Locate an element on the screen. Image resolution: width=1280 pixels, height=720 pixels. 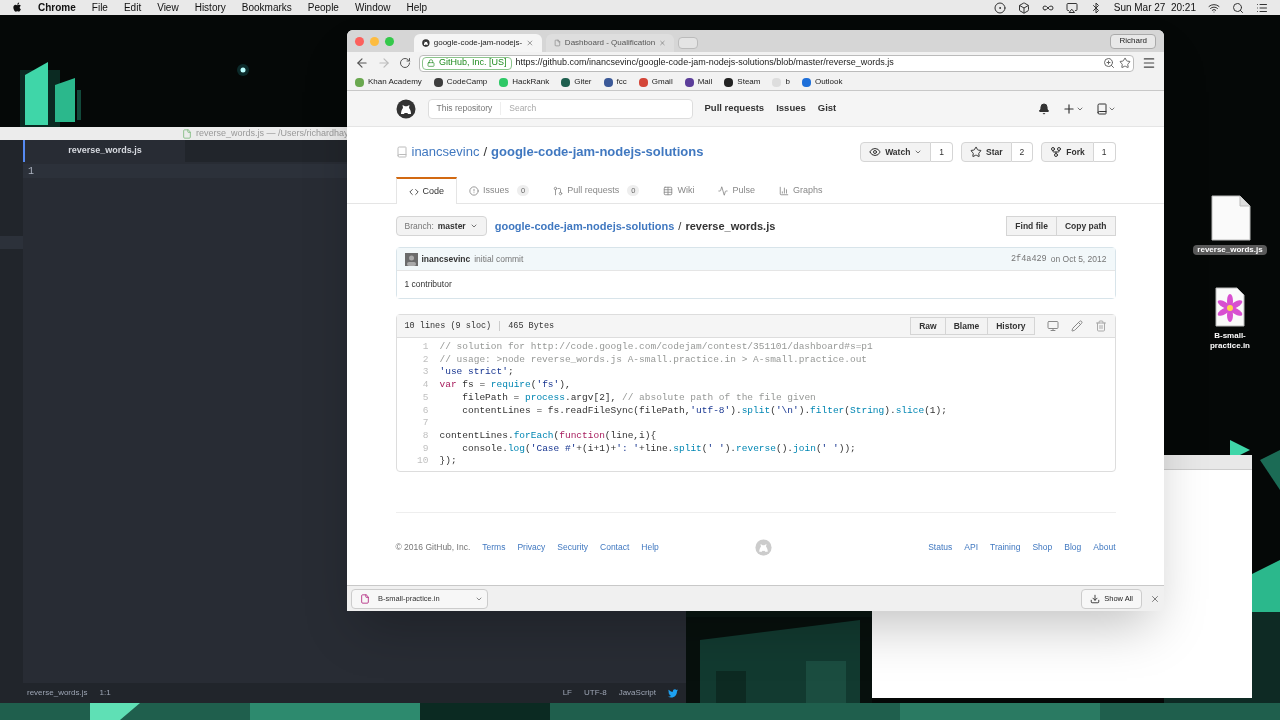
footer-link: Help is located at coordinates (650, 547).